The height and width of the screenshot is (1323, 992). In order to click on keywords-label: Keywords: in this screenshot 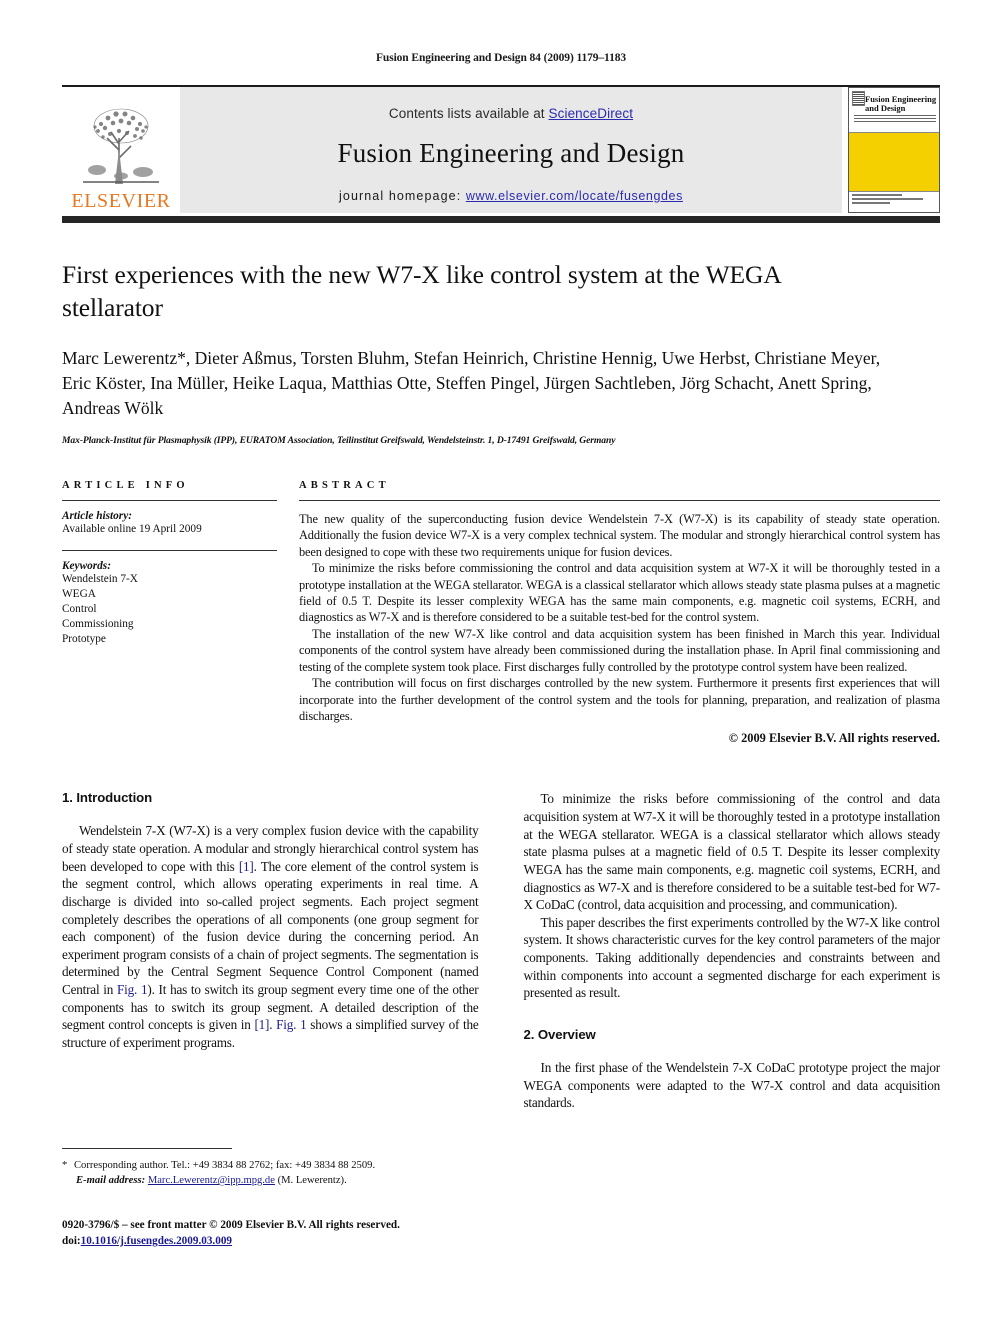, I will do `click(86, 565)`.